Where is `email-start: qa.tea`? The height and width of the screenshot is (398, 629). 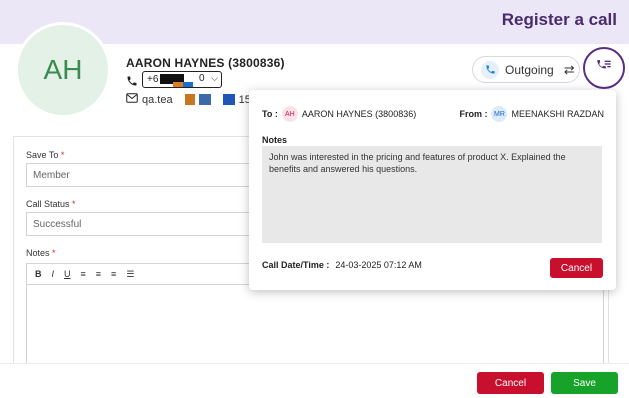 email-start: qa.tea is located at coordinates (157, 99).